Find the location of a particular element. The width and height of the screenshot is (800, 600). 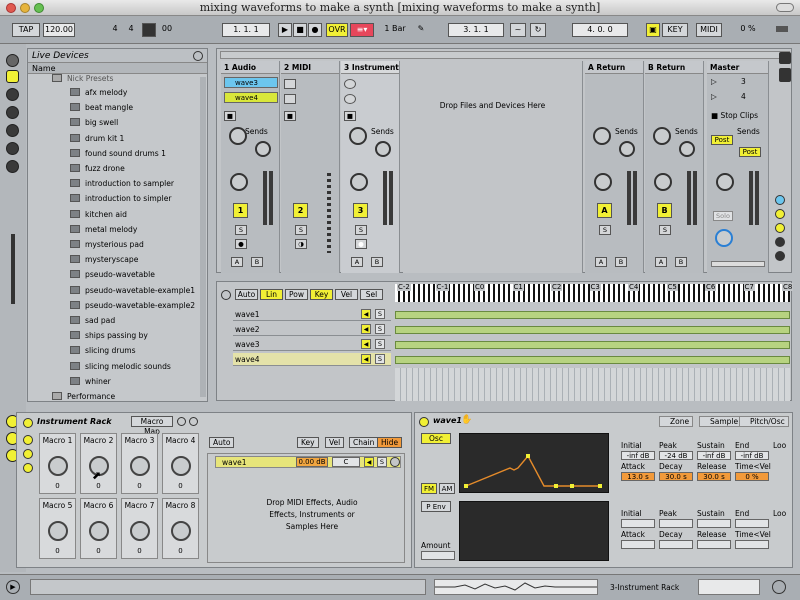

param-value: 13.0 s is located at coordinates (638, 476).